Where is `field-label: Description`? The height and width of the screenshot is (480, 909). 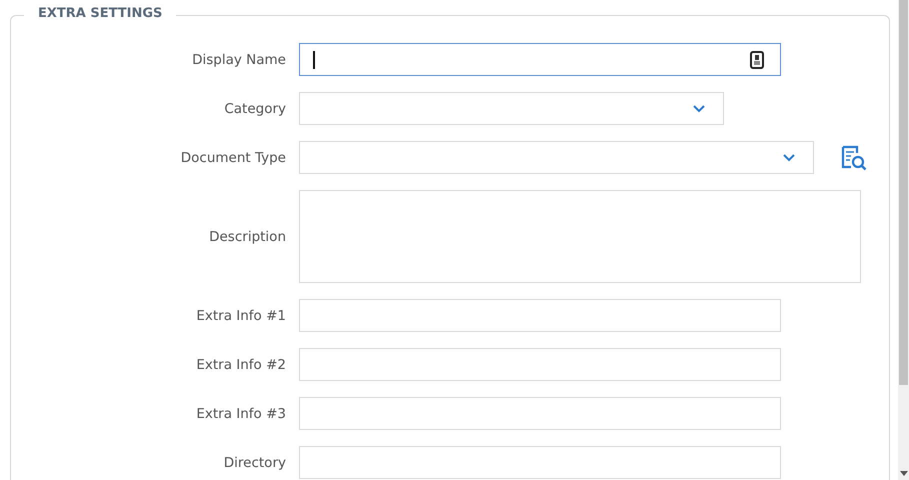
field-label: Description is located at coordinates (247, 236).